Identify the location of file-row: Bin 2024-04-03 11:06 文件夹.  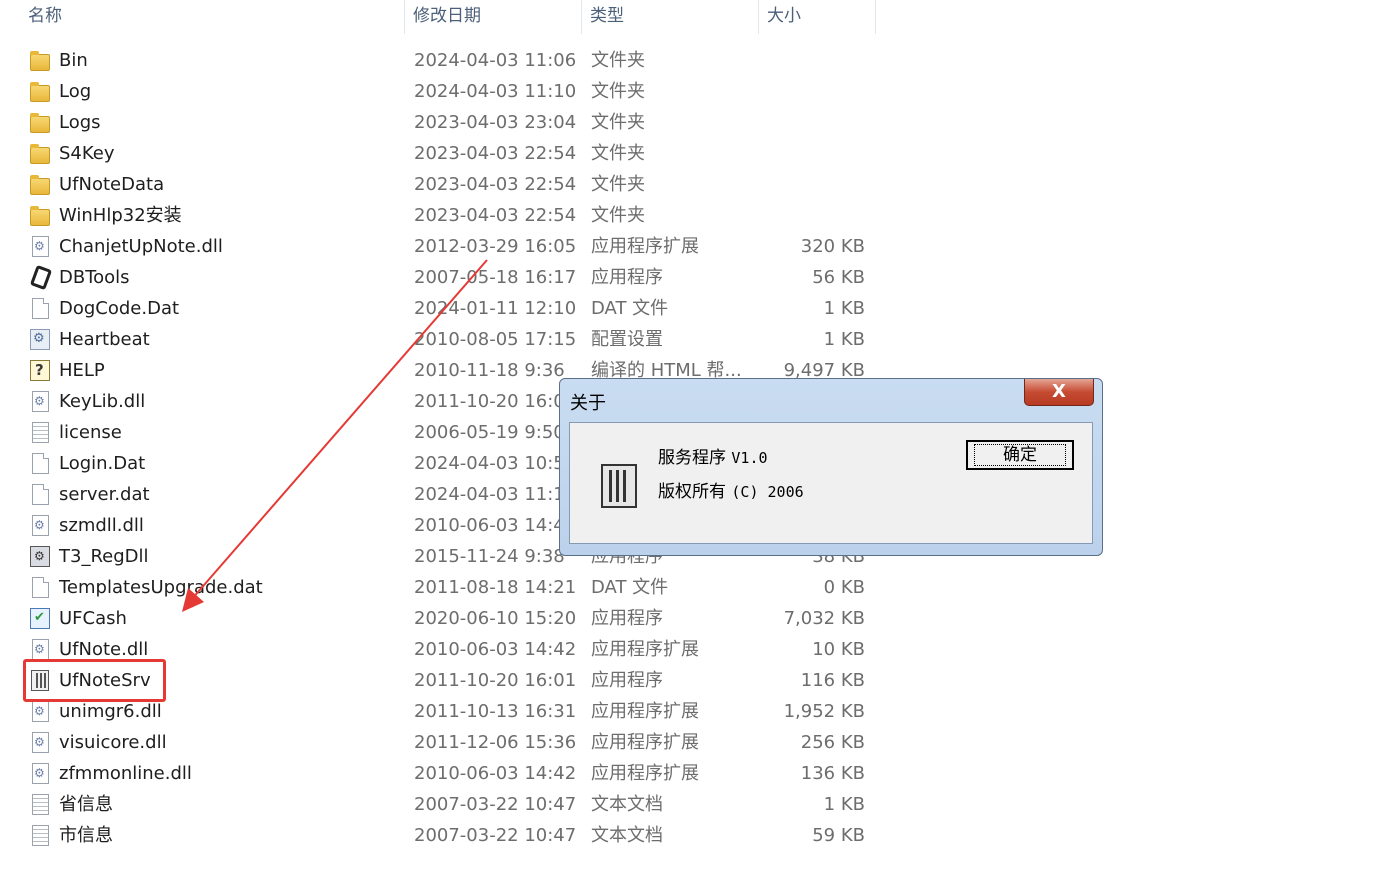
(450, 60).